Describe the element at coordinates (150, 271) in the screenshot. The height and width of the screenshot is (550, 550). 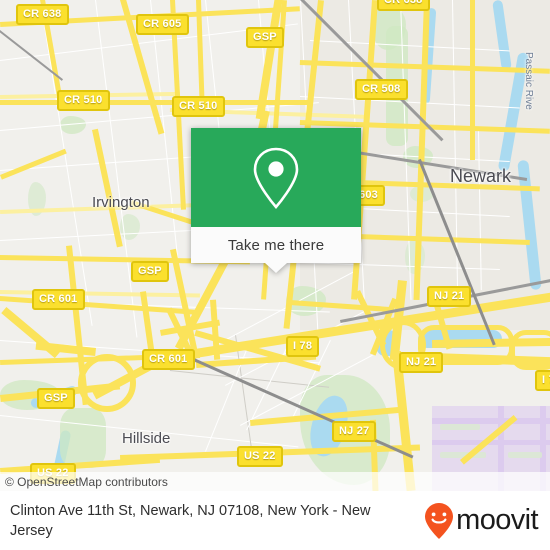
I see `road-shield-gsp-irvington: GSP` at that location.